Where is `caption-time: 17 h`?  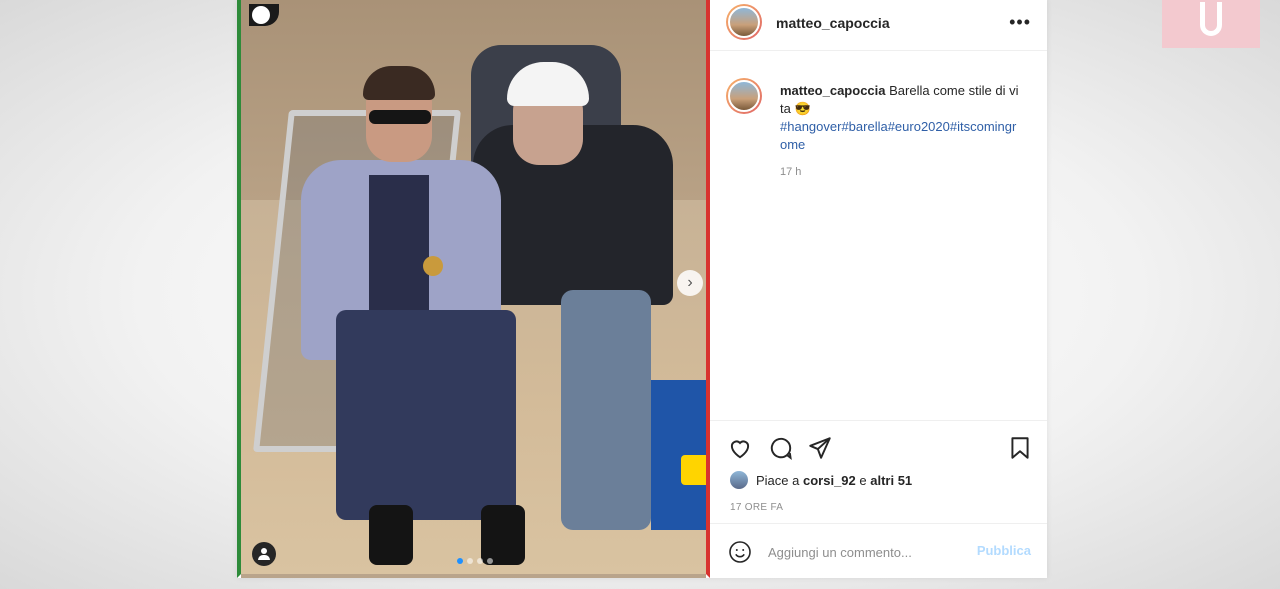
caption-time: 17 h is located at coordinates (791, 172).